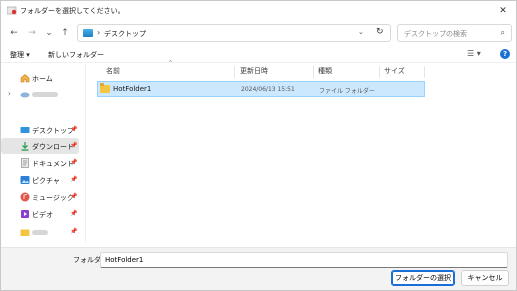 Image resolution: width=517 pixels, height=291 pixels. I want to click on video-icon, so click(25, 214).